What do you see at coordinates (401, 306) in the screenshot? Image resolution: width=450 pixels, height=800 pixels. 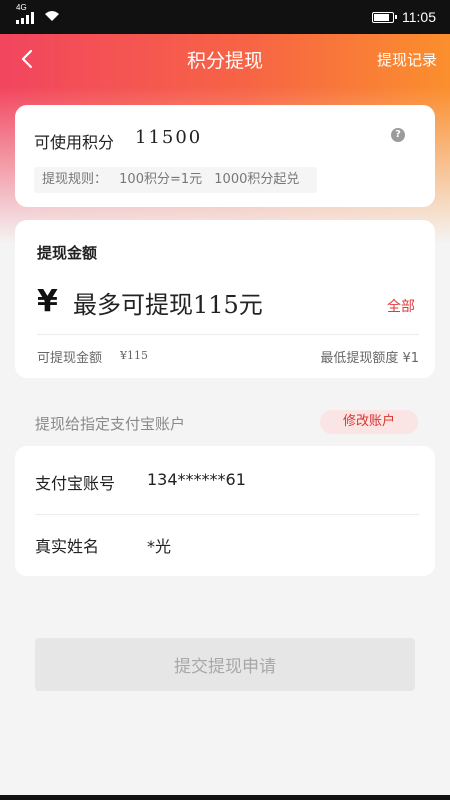 I see `withdraw-all-link: 全部` at bounding box center [401, 306].